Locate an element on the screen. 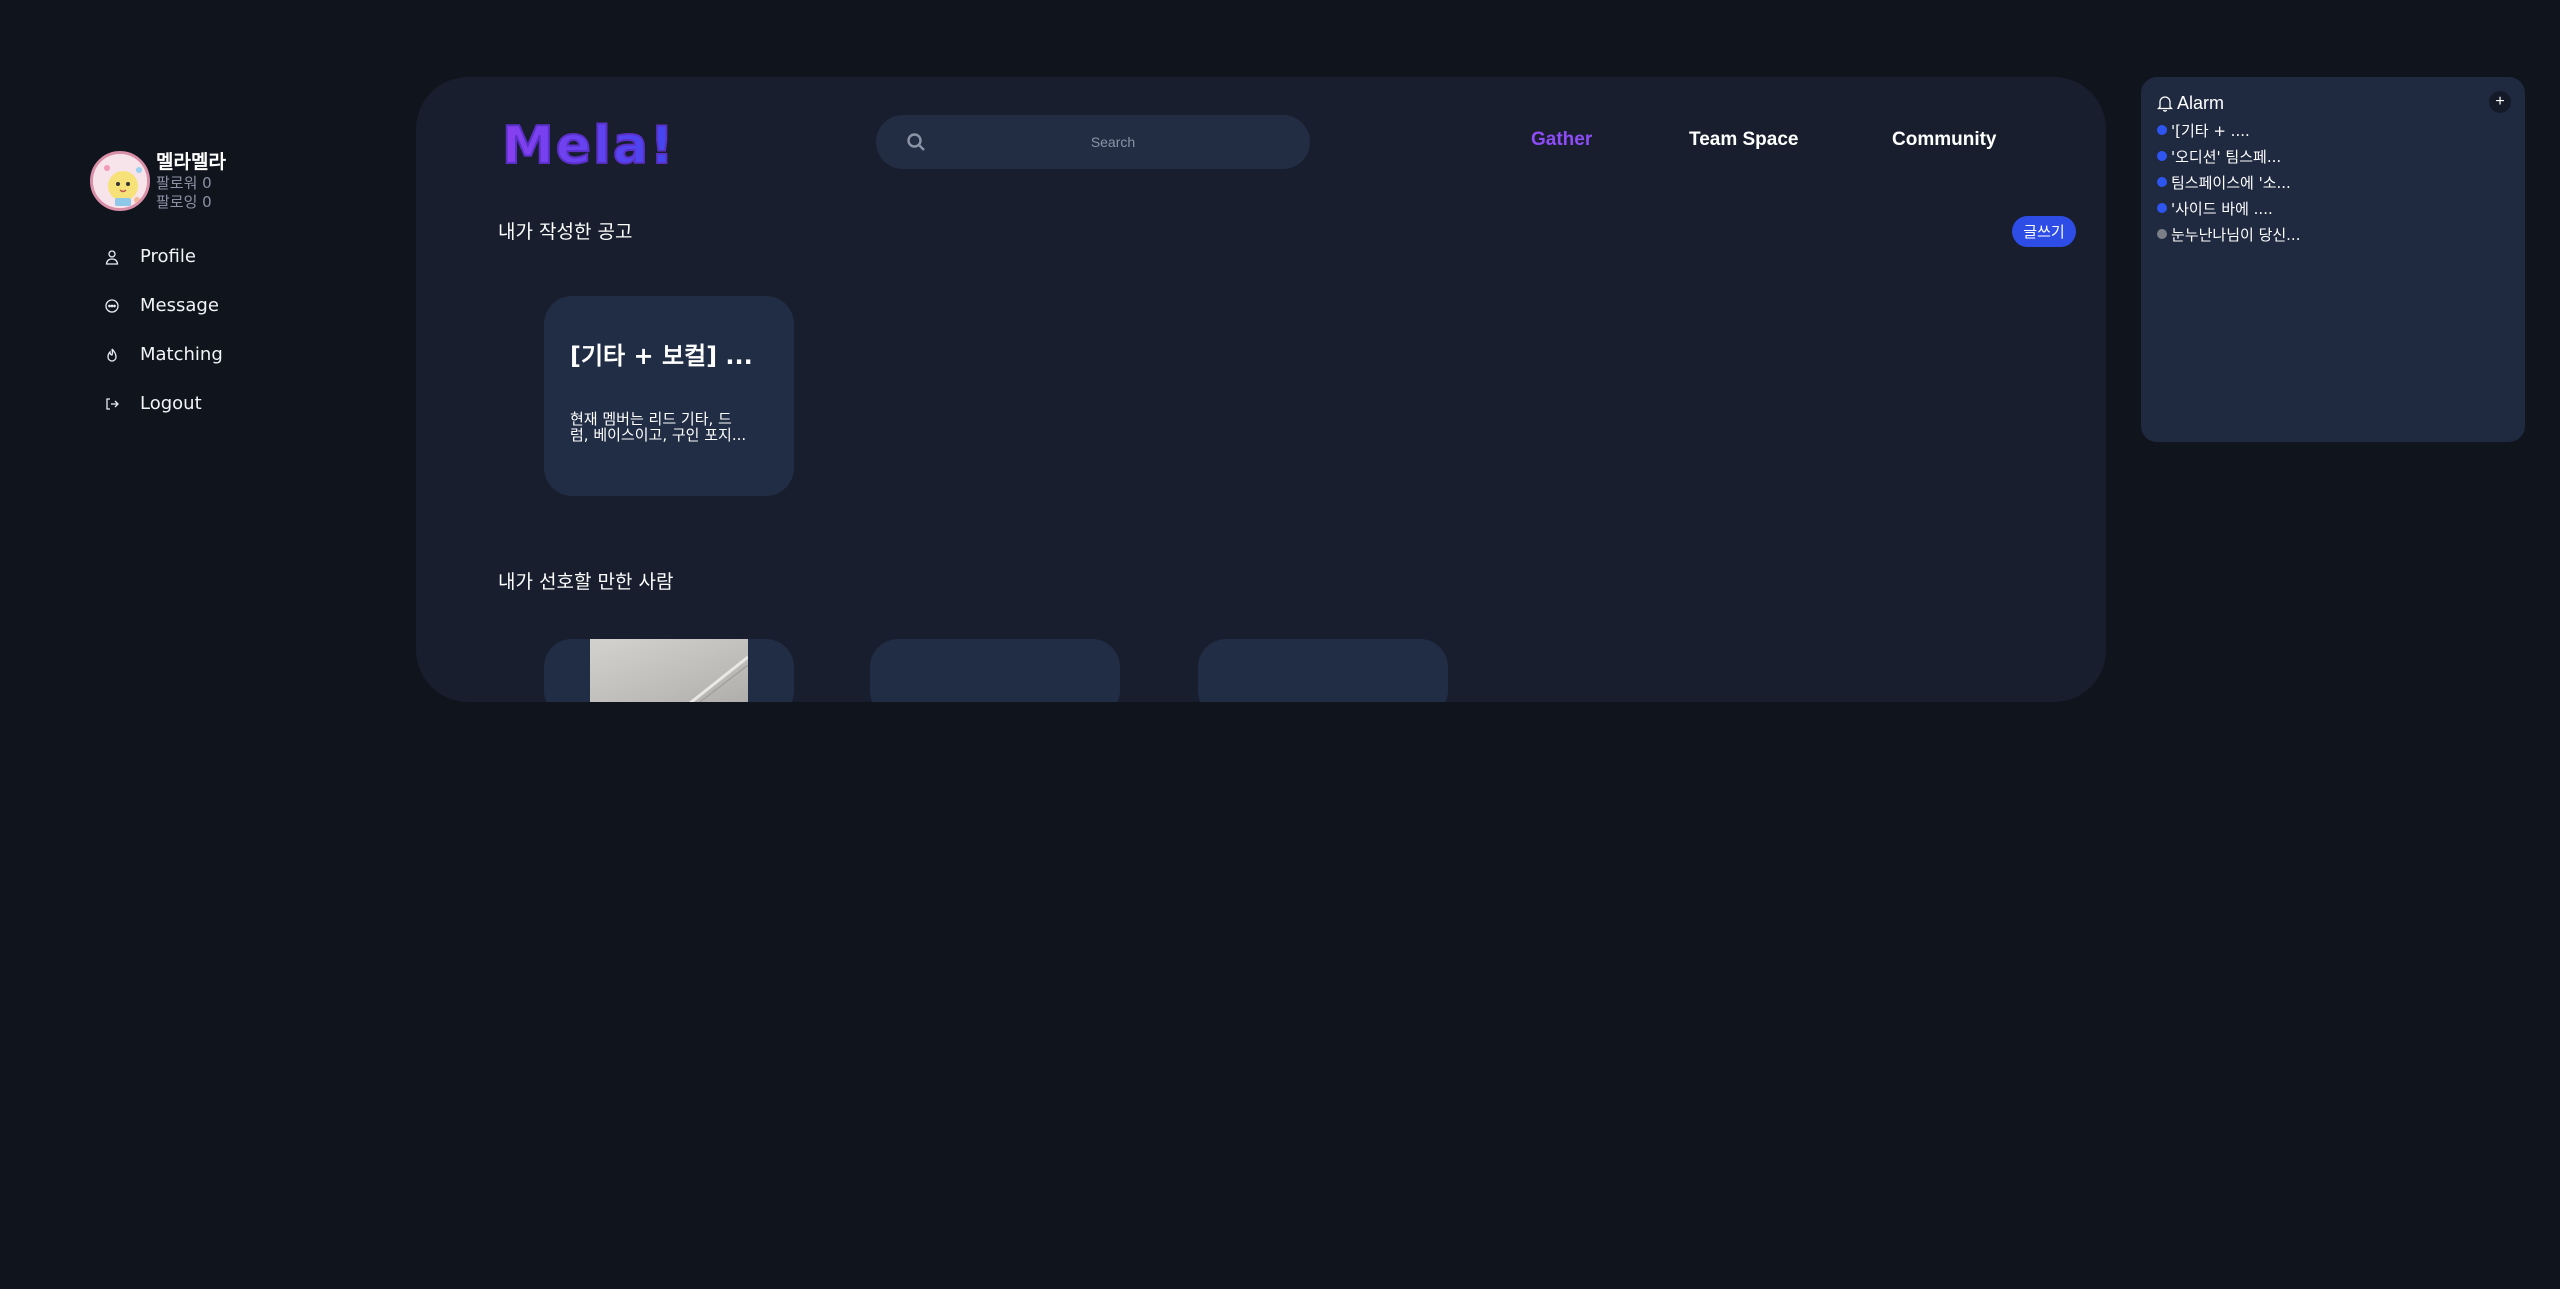  search-icon is located at coordinates (916, 142).